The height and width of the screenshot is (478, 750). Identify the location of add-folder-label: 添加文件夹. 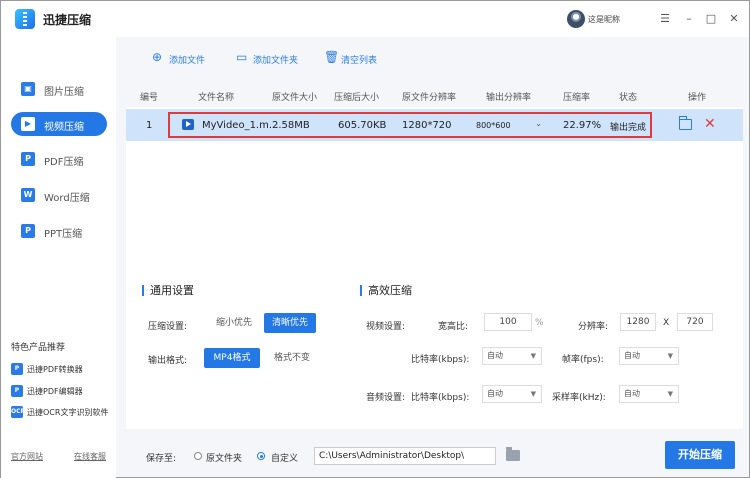
(276, 61).